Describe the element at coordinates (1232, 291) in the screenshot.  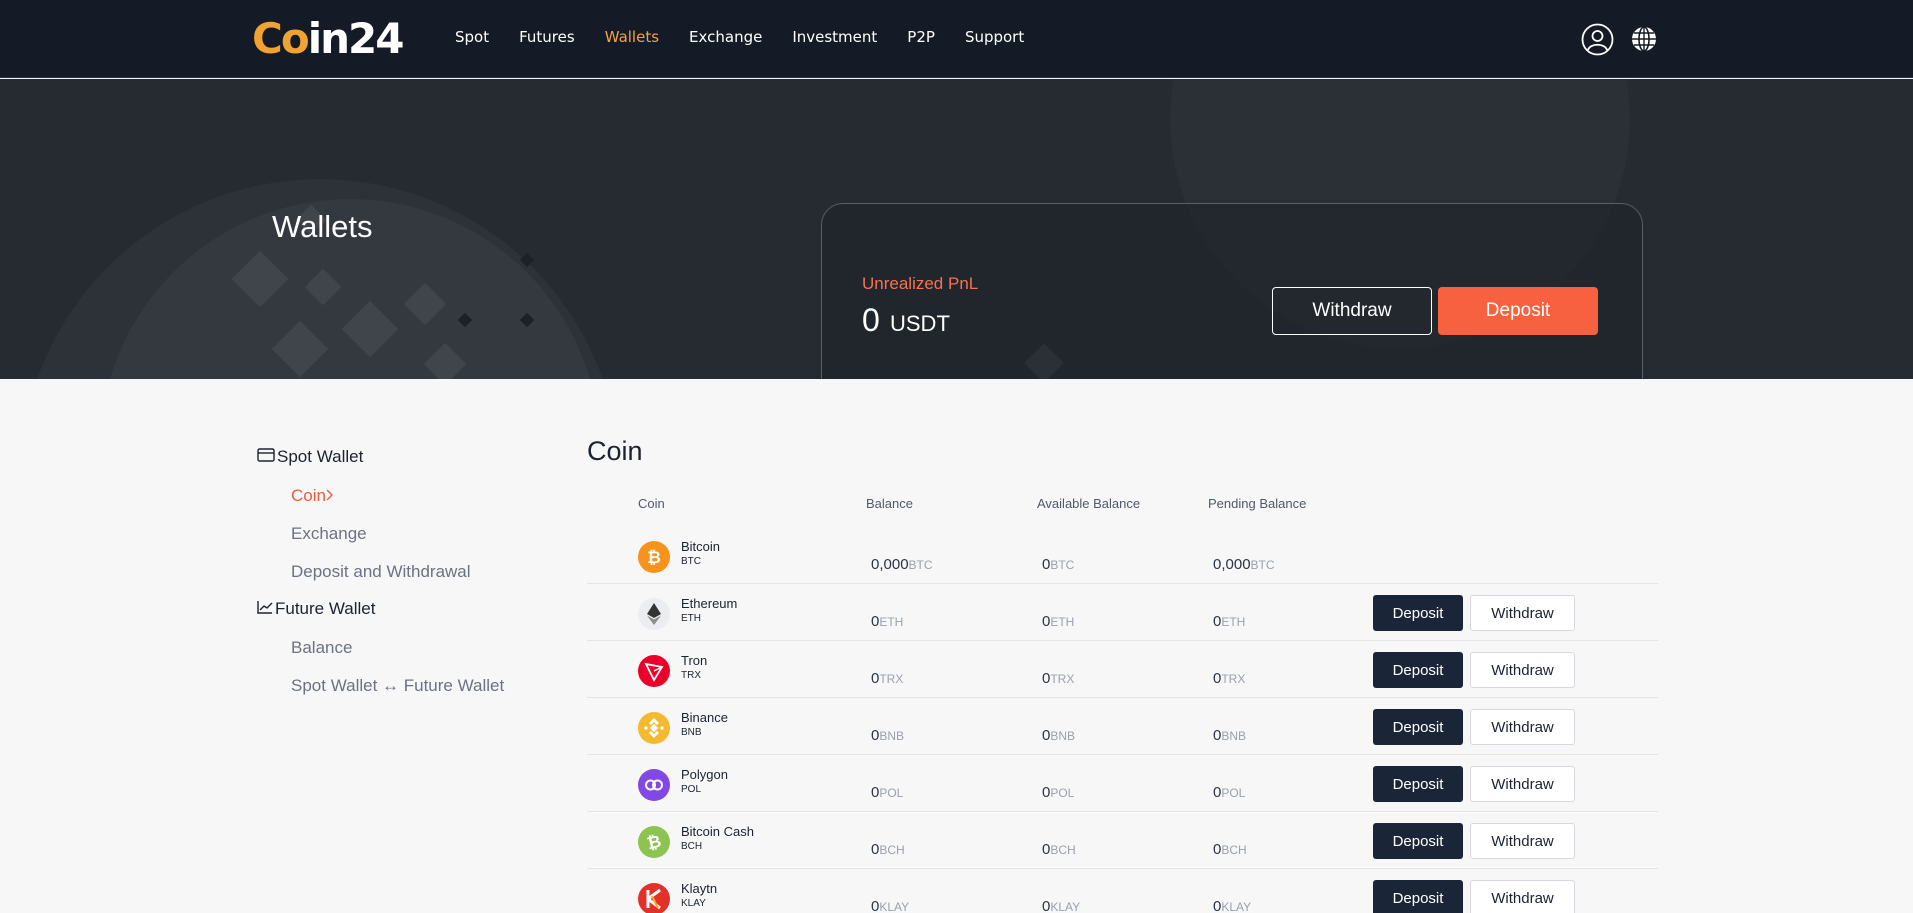
I see `pnl-card: Unrealized PnL 0 USDT Withdraw Deposit` at that location.